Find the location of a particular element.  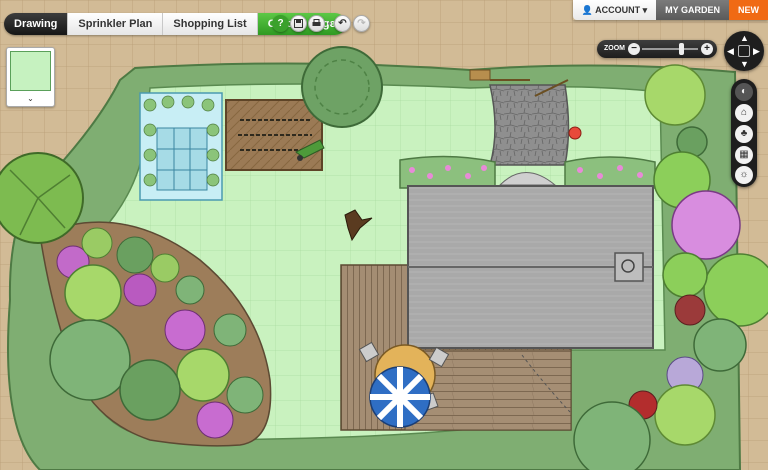

minimap: ⌄ is located at coordinates (30, 77).